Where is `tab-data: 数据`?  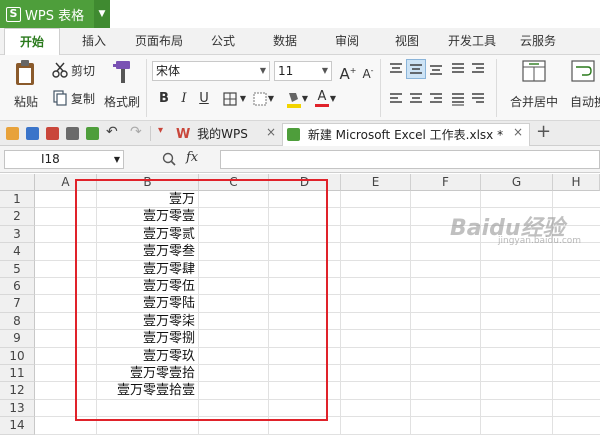 tab-data: 数据 is located at coordinates (285, 41).